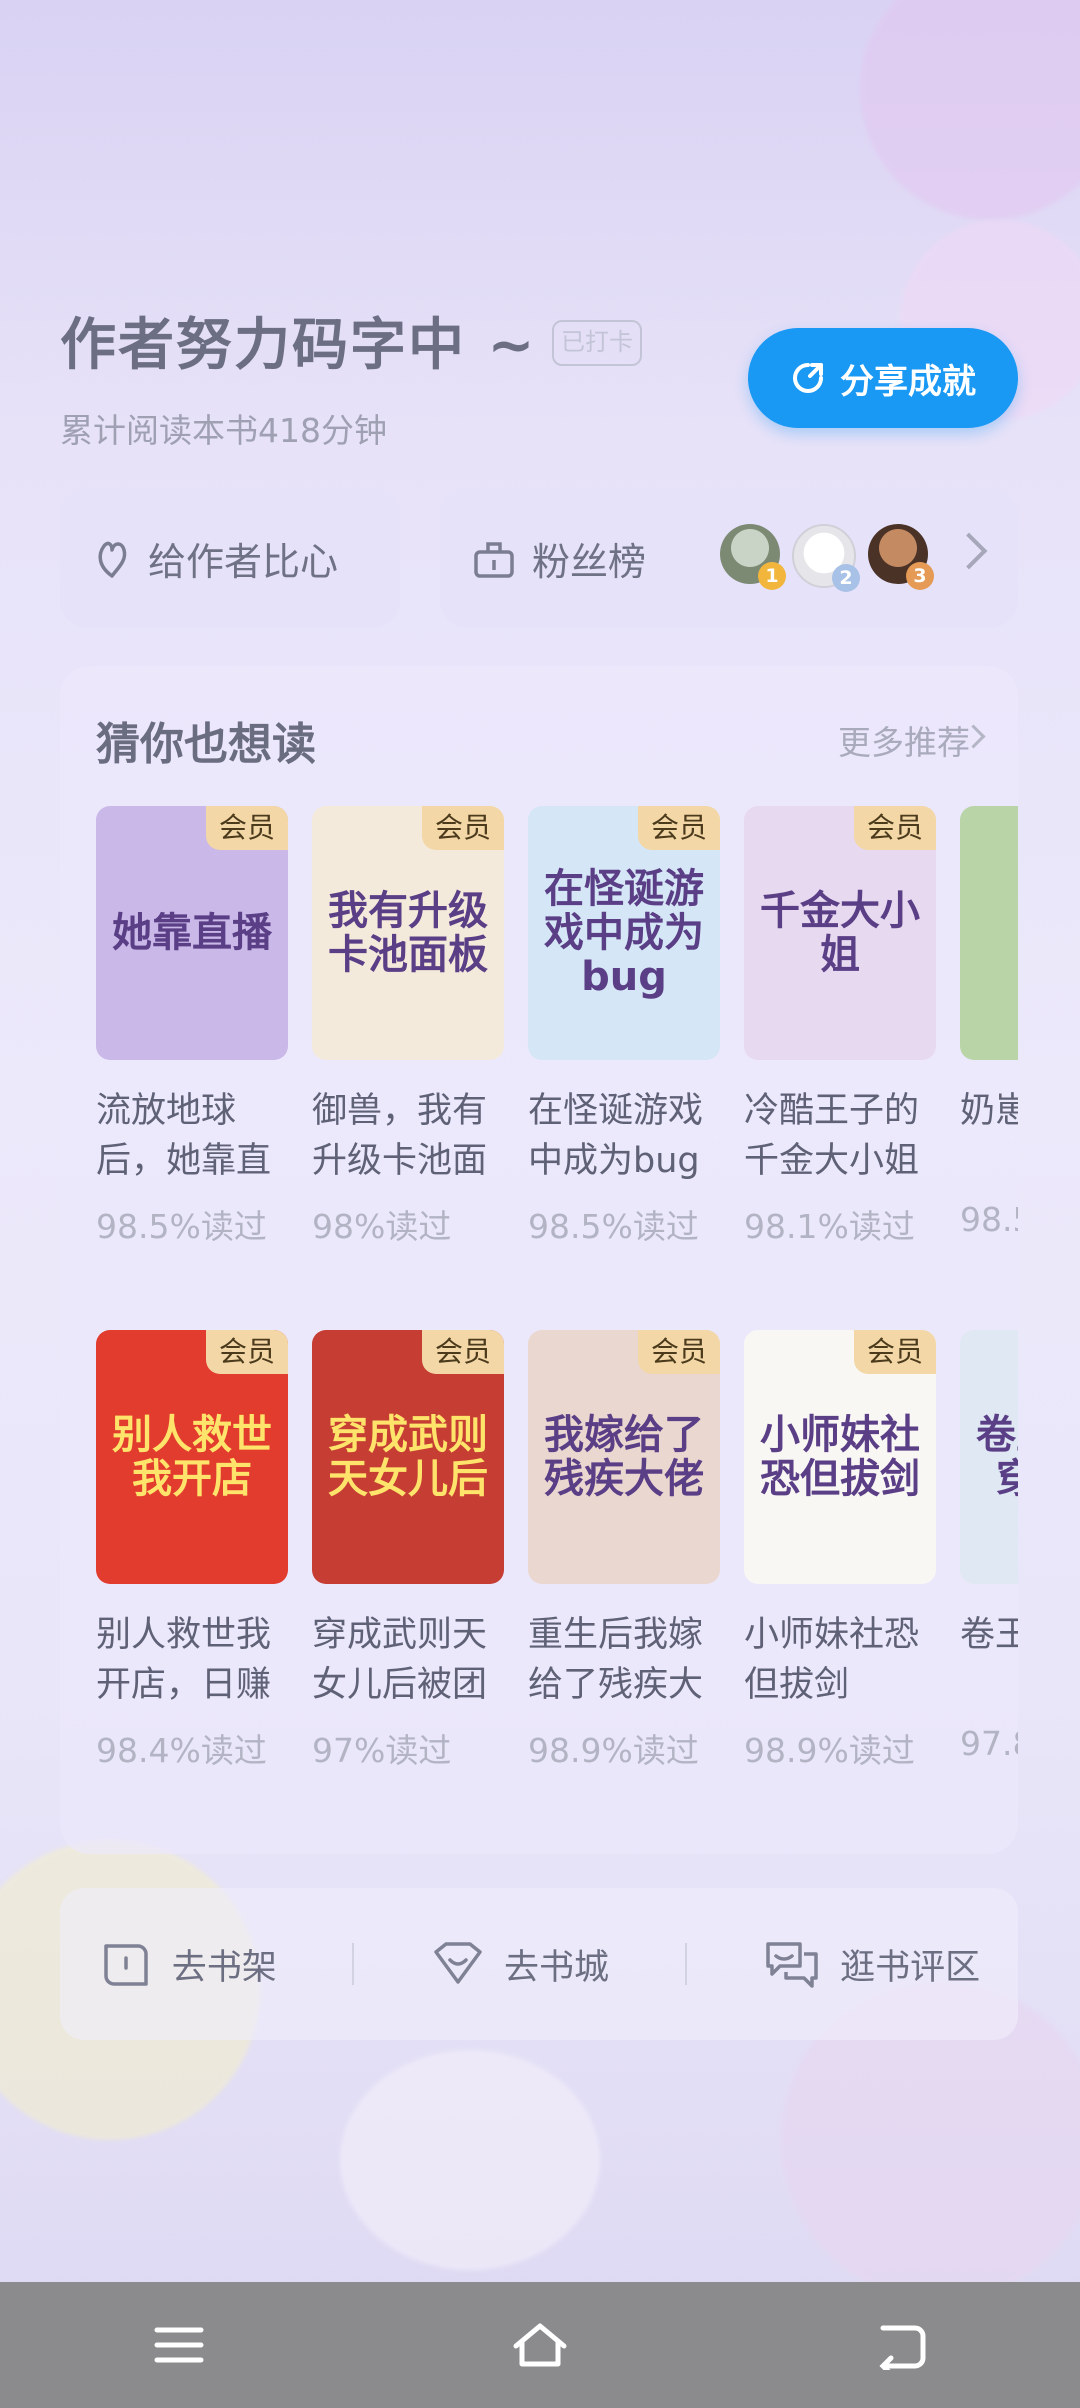 This screenshot has width=1080, height=2408. I want to click on heart-hand-icon, so click(112, 559).